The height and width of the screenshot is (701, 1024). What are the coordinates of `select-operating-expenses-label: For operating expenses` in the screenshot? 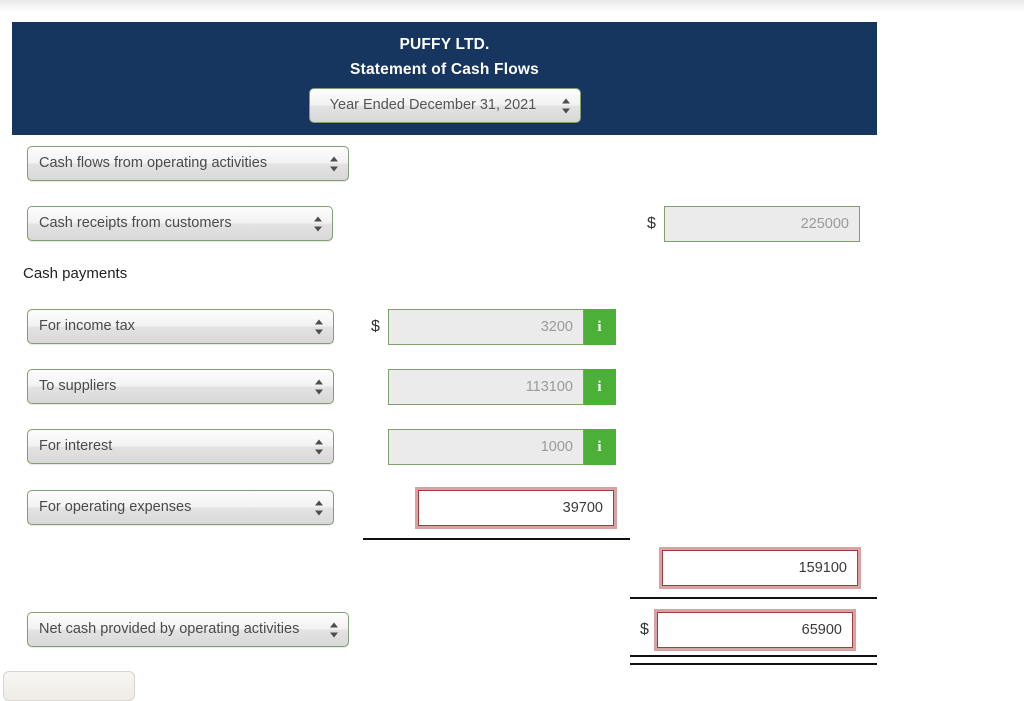 It's located at (115, 507).